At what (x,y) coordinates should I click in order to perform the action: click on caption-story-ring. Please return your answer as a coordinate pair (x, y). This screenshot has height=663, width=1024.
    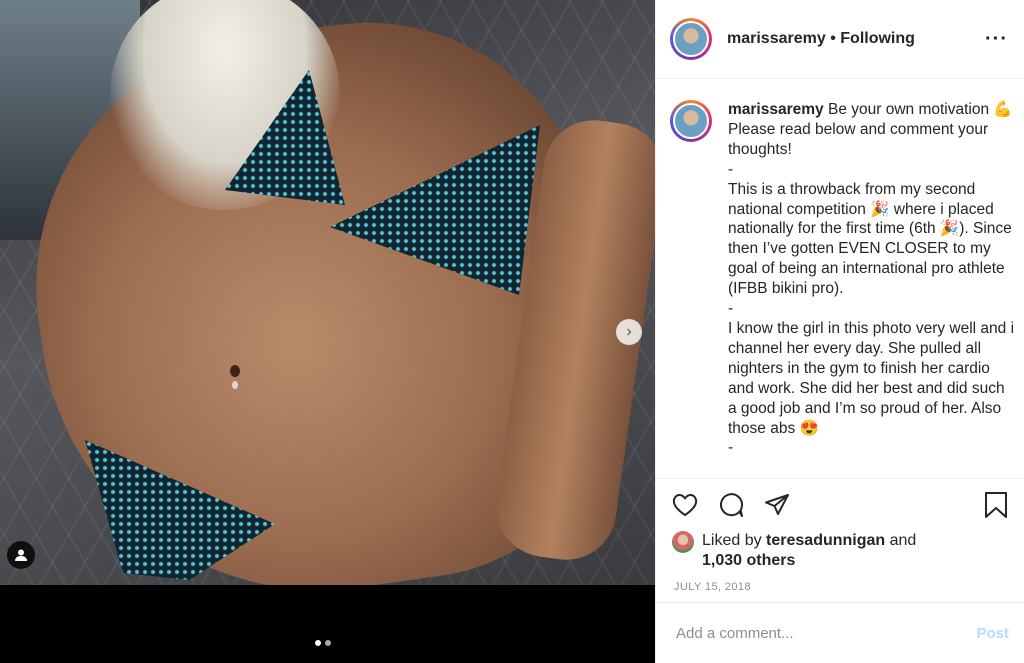
    Looking at the image, I should click on (691, 121).